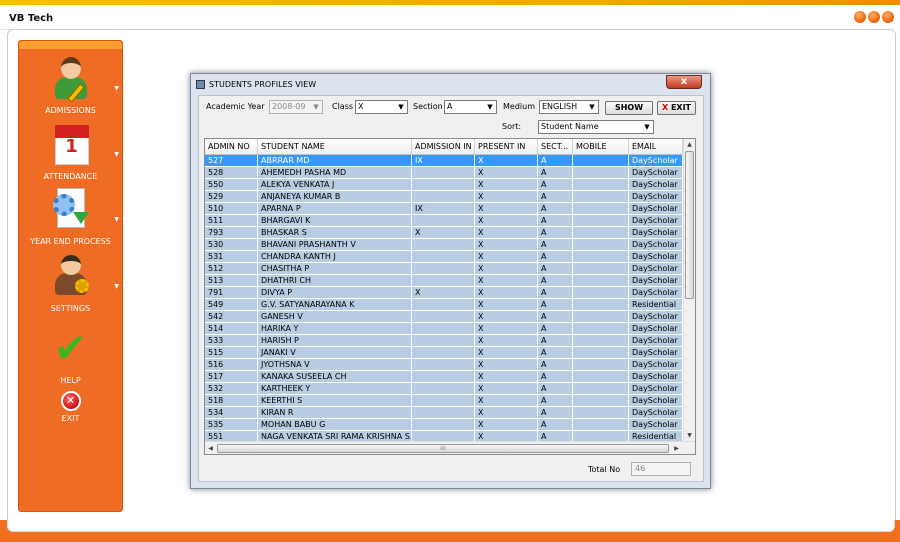 The width and height of the screenshot is (900, 542). What do you see at coordinates (70, 355) in the screenshot?
I see `sidebar-item-help: ✔ HELP` at bounding box center [70, 355].